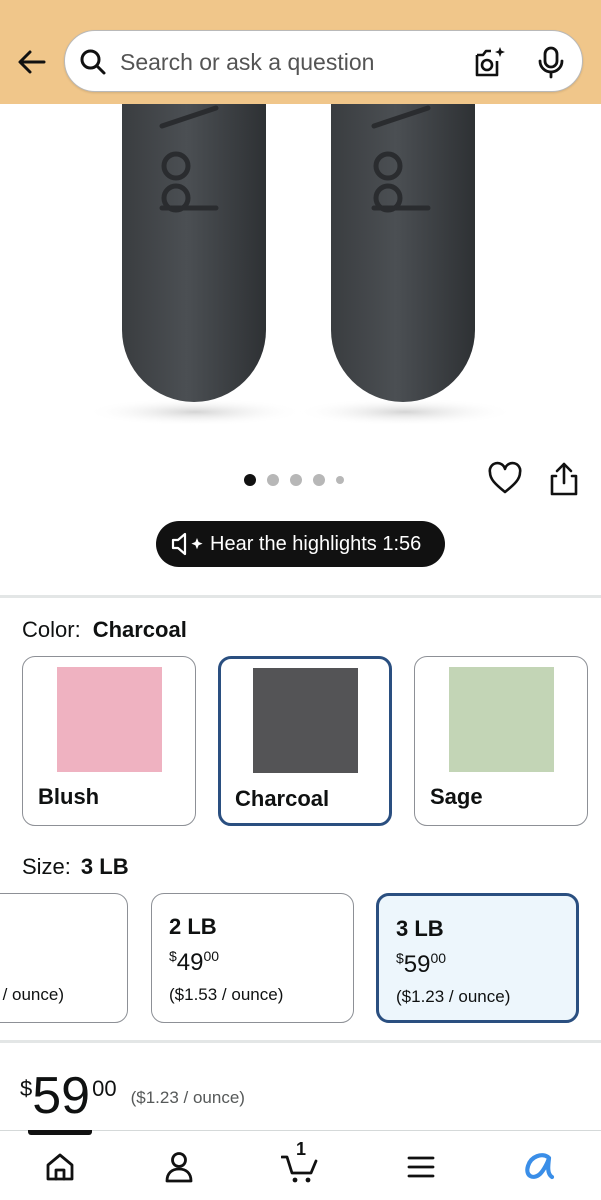 Image resolution: width=601 pixels, height=1200 pixels. What do you see at coordinates (564, 479) in the screenshot?
I see `share-icon` at bounding box center [564, 479].